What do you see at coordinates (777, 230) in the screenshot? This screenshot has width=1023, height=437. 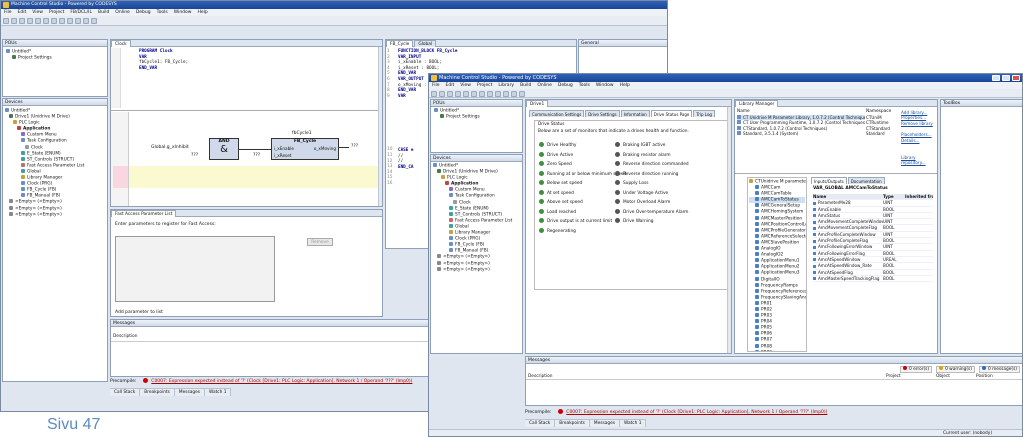 I see `library-tree-item: AMCProfileGenerator` at bounding box center [777, 230].